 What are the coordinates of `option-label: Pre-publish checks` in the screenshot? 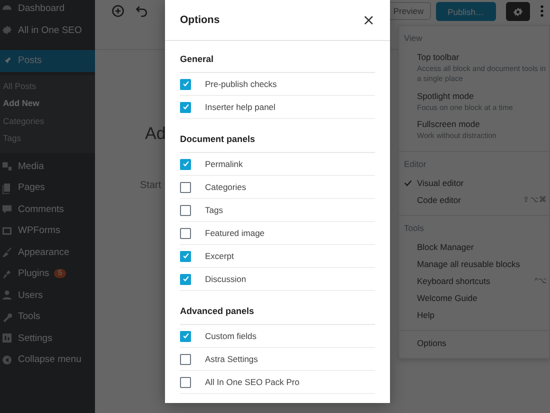 It's located at (241, 84).